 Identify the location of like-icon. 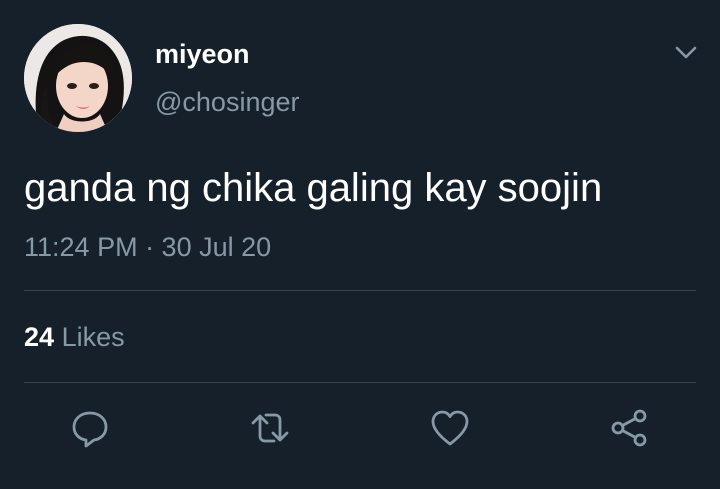
(450, 428).